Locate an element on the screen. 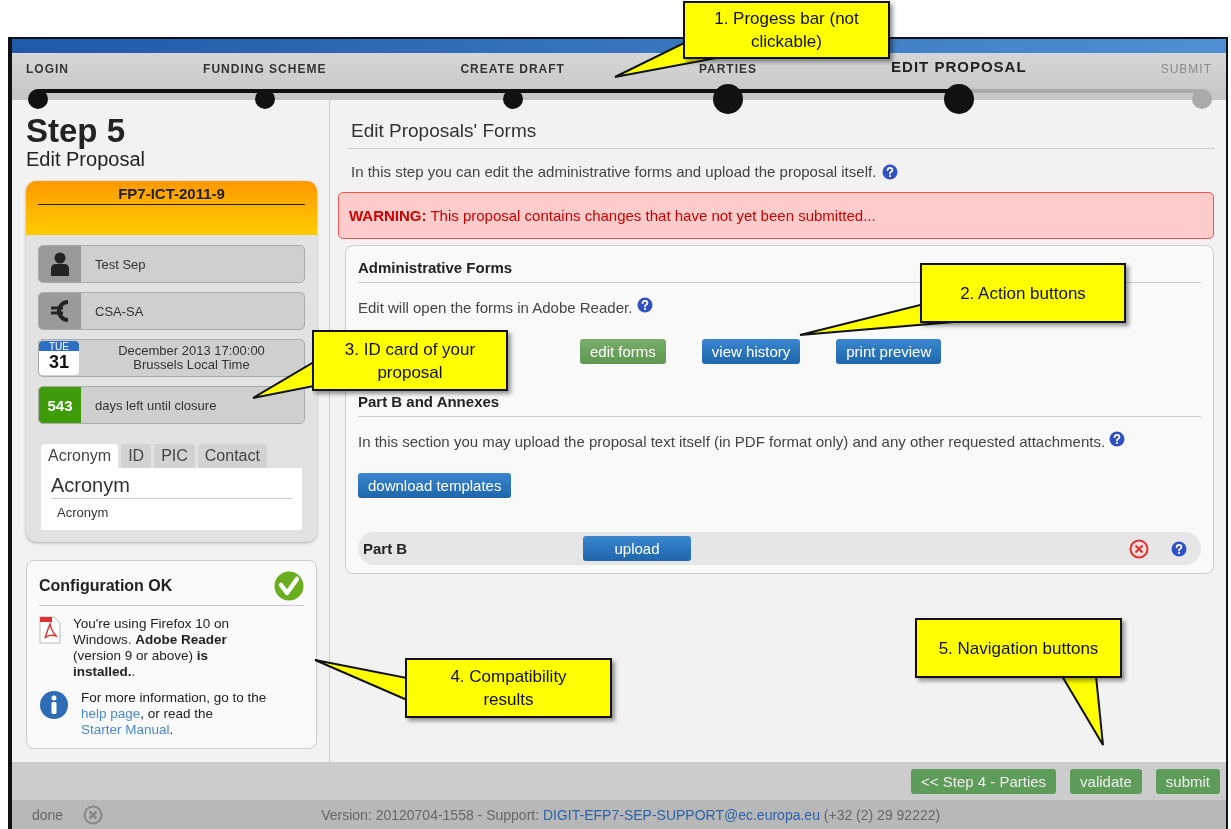 The height and width of the screenshot is (829, 1231). upload-button: upload is located at coordinates (637, 548).